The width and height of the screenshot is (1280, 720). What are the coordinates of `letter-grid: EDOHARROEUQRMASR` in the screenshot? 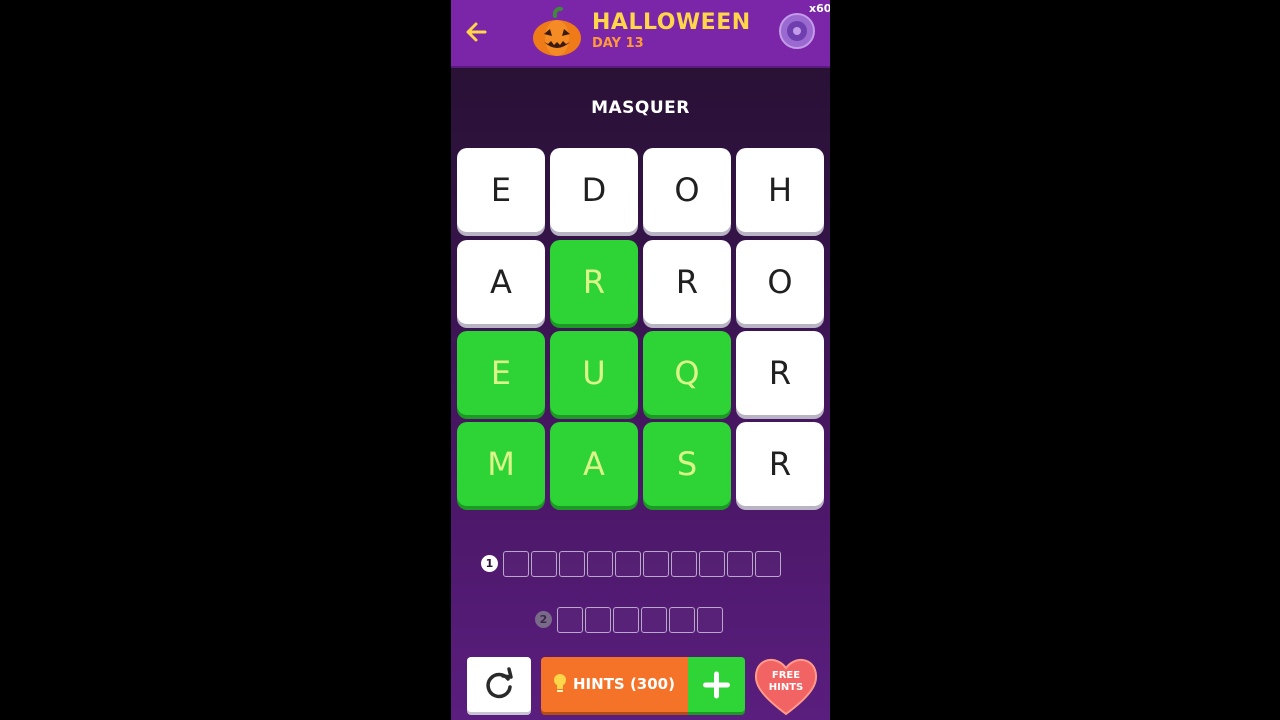 It's located at (641, 328).